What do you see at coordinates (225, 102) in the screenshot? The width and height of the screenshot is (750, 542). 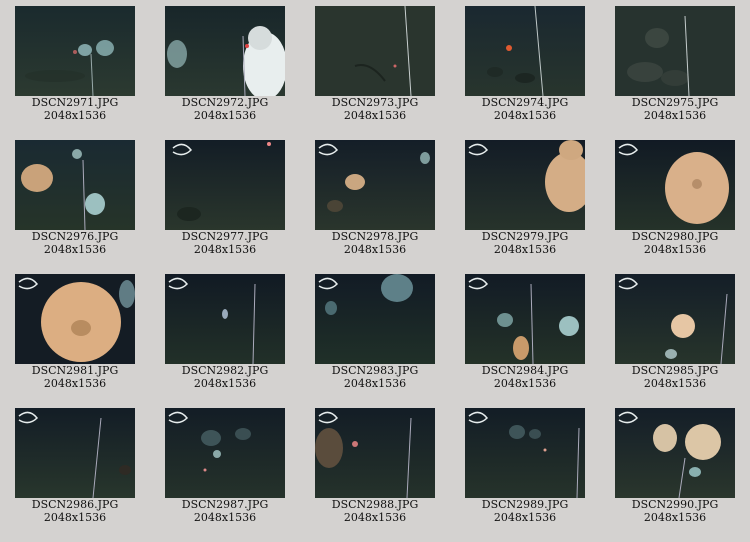 I see `thumbnail-filename: DSCN2972.JPG` at bounding box center [225, 102].